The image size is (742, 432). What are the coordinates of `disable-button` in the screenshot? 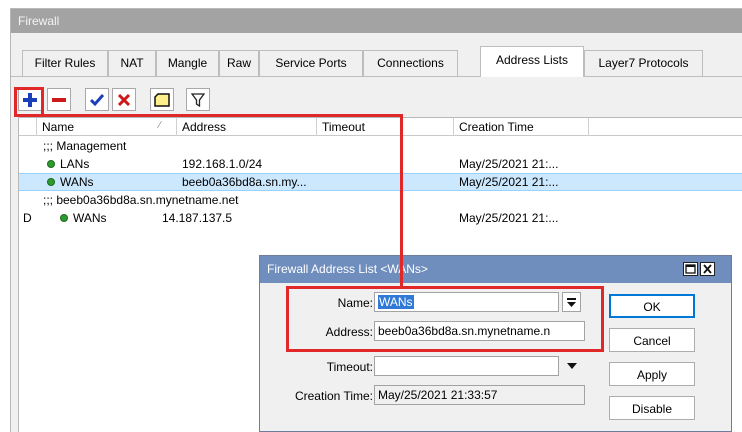 It's located at (124, 99).